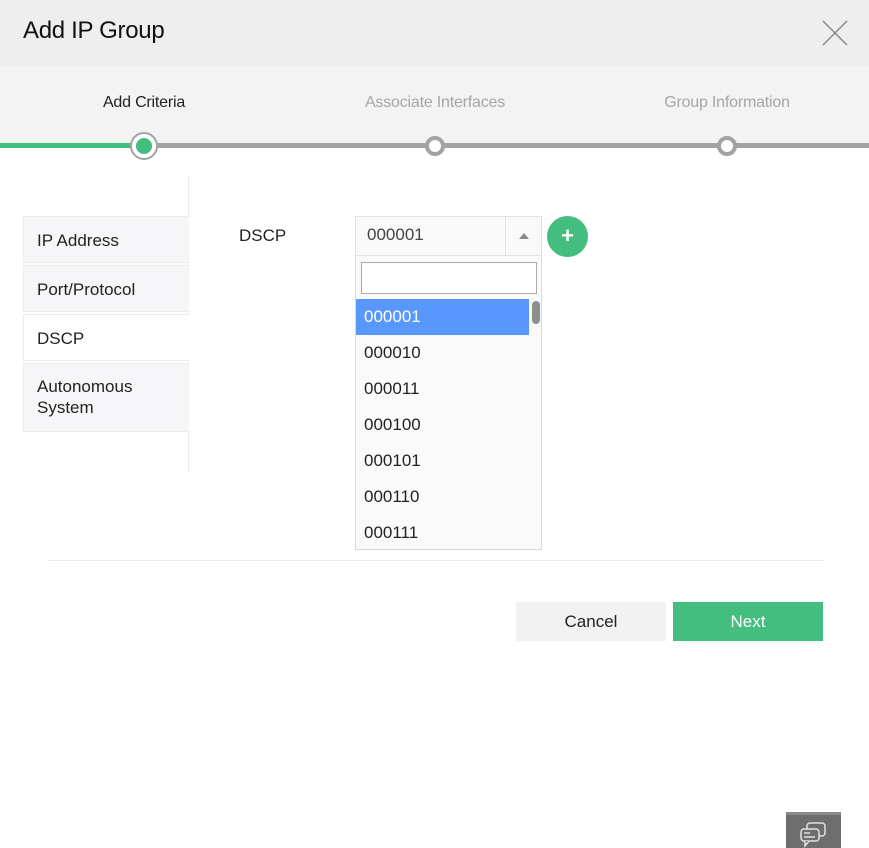 Image resolution: width=869 pixels, height=848 pixels. I want to click on chat-widget-button, so click(813, 830).